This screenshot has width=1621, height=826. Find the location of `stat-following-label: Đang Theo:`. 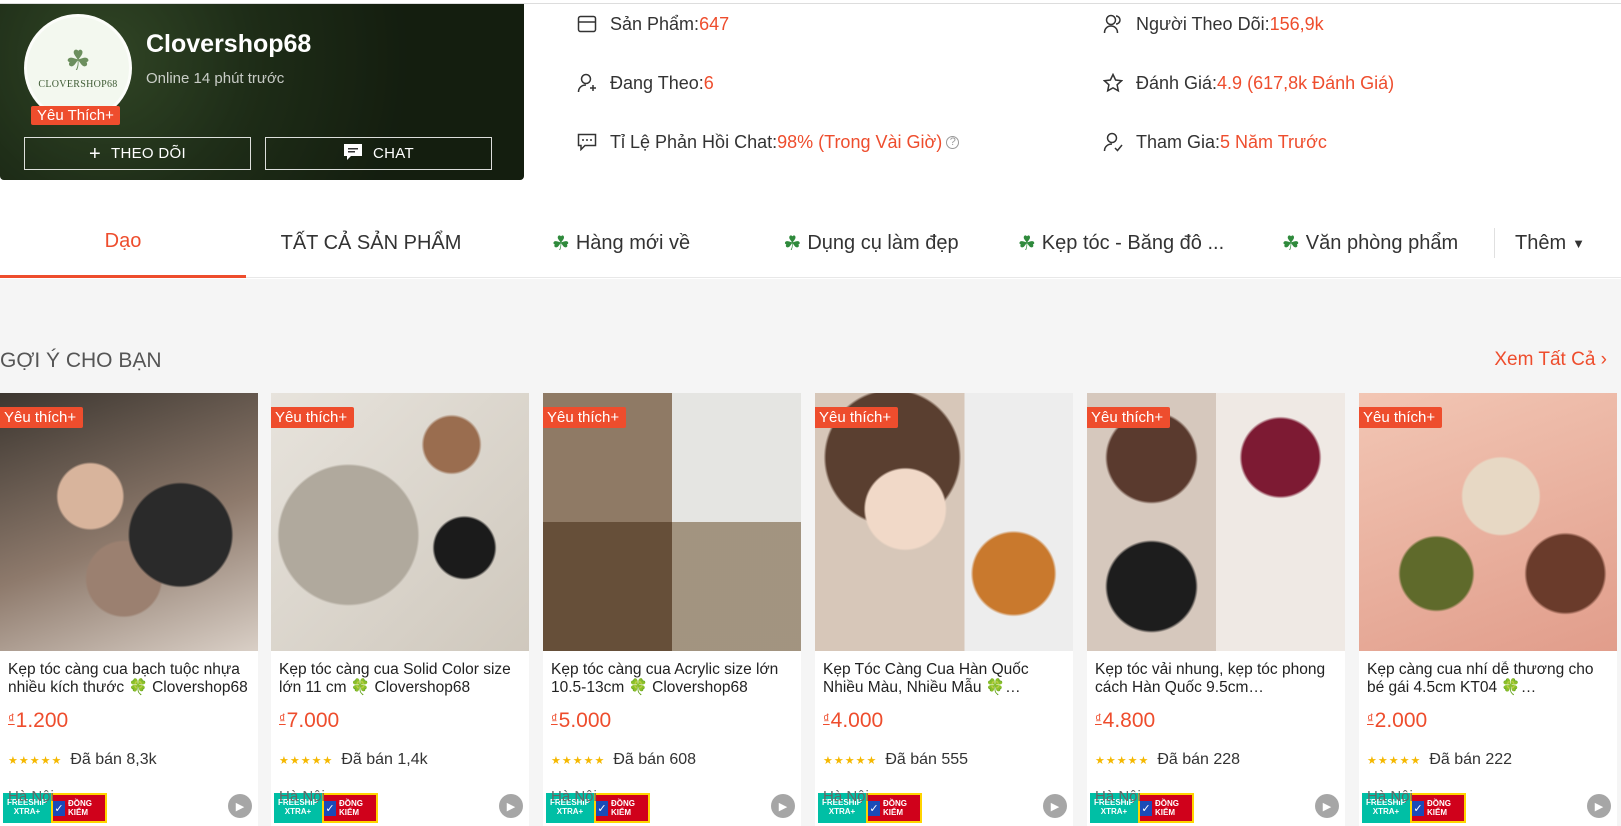

stat-following-label: Đang Theo: is located at coordinates (657, 82).